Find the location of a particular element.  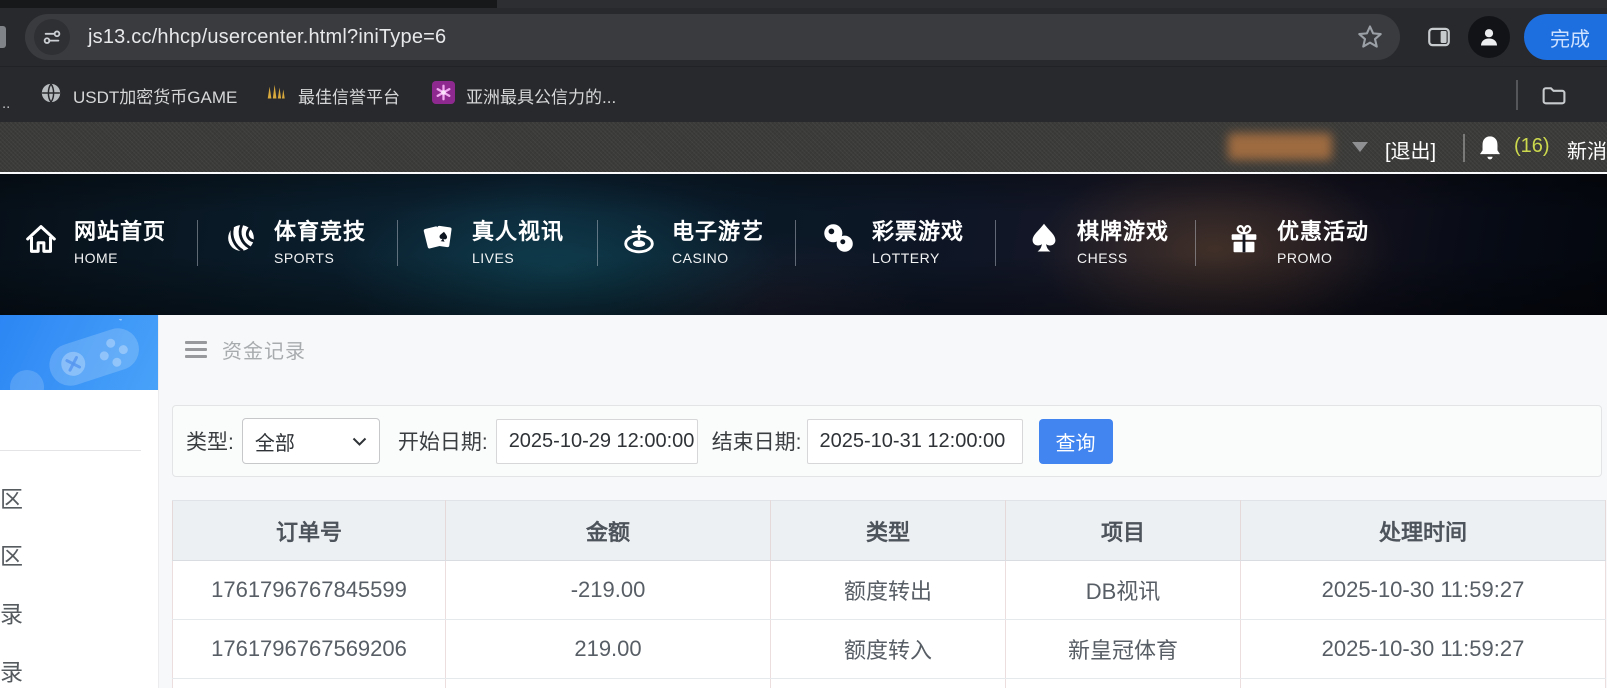

end-date-label: 结束日期: is located at coordinates (756, 442).